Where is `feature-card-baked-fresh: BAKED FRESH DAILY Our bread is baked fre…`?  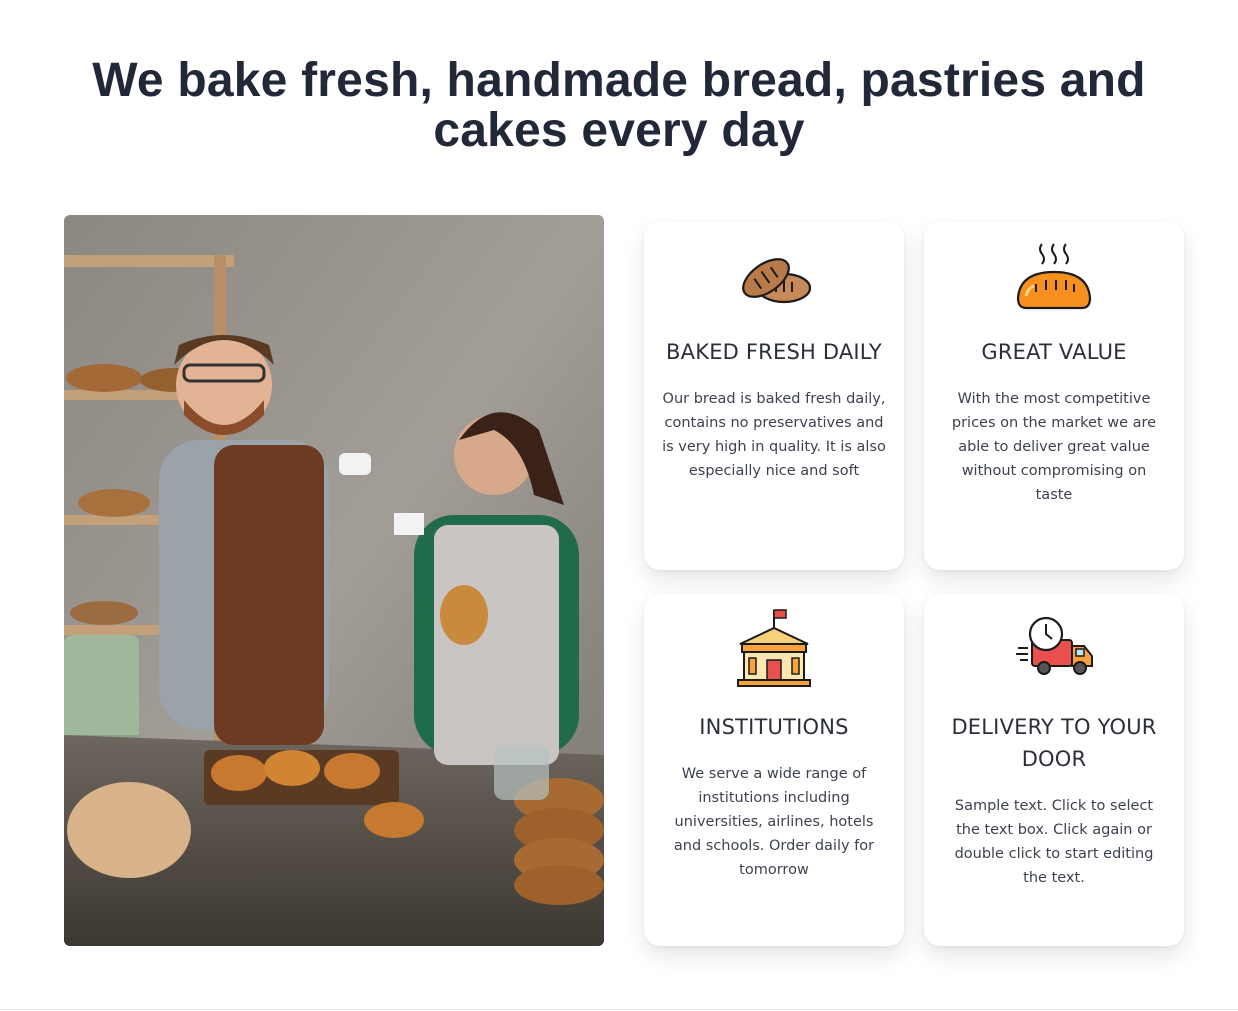 feature-card-baked-fresh: BAKED FRESH DAILY Our bread is baked fre… is located at coordinates (774, 396).